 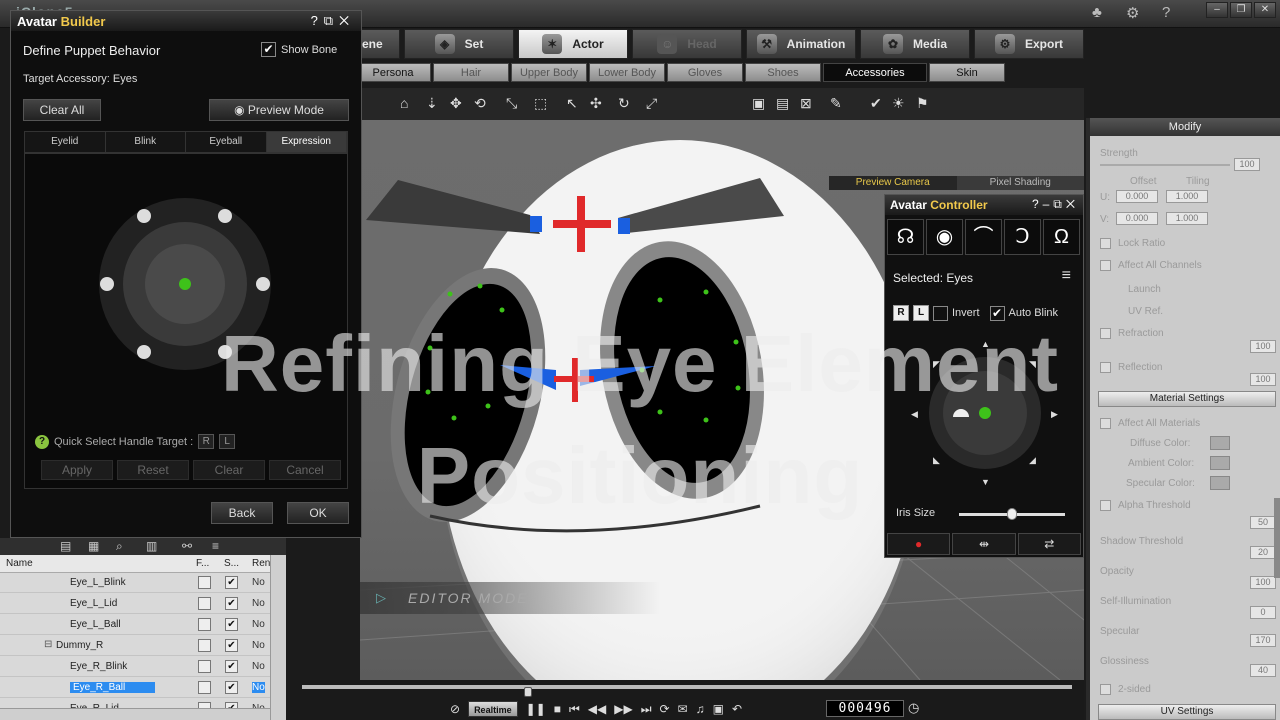 I want to click on select-icon: ↖, so click(x=572, y=103).